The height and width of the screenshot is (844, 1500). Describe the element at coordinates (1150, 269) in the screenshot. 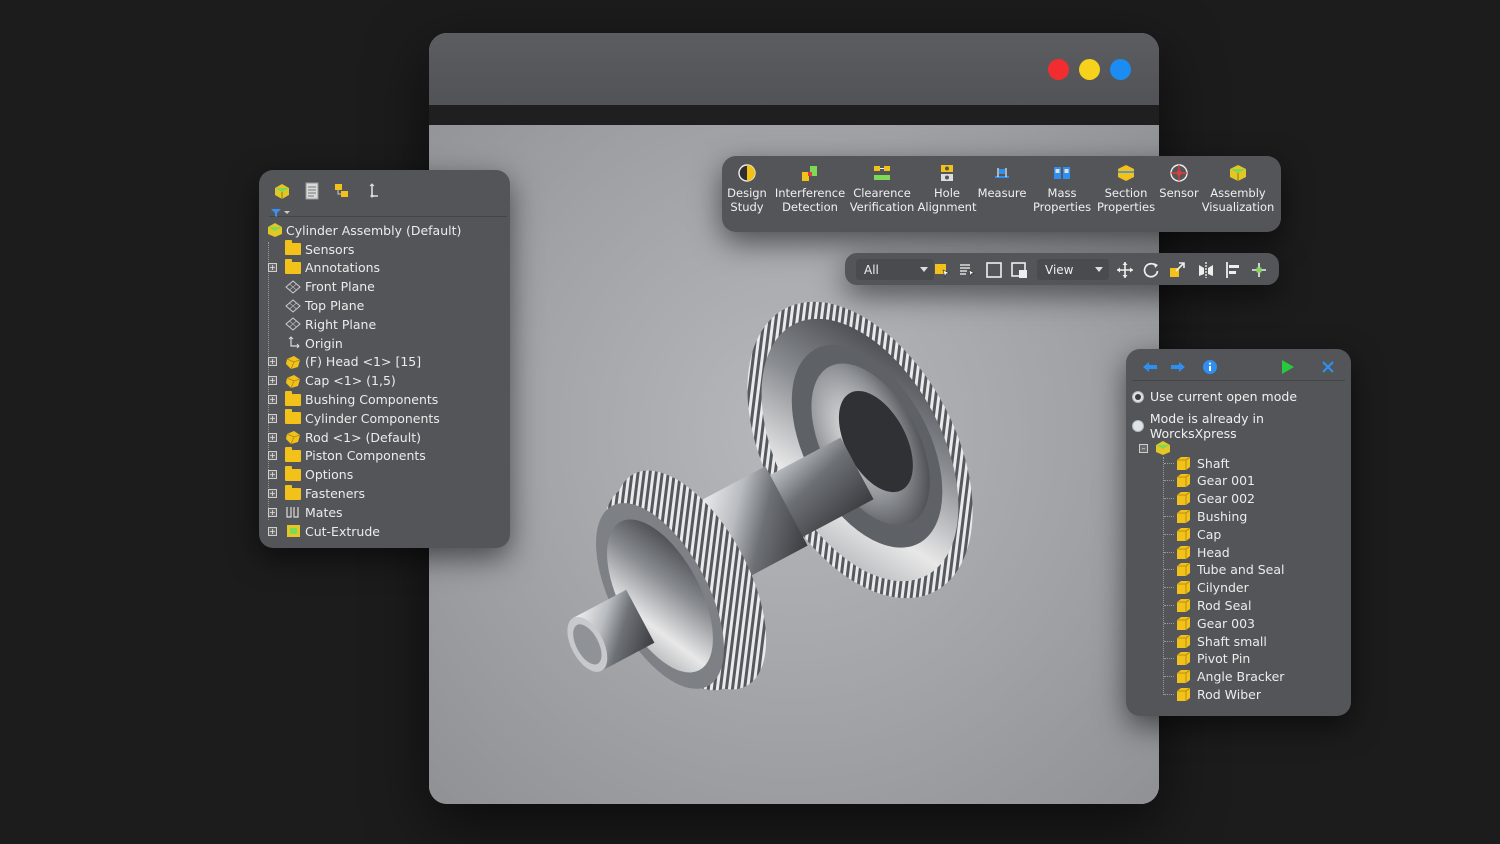

I see `rotate-icon` at that location.